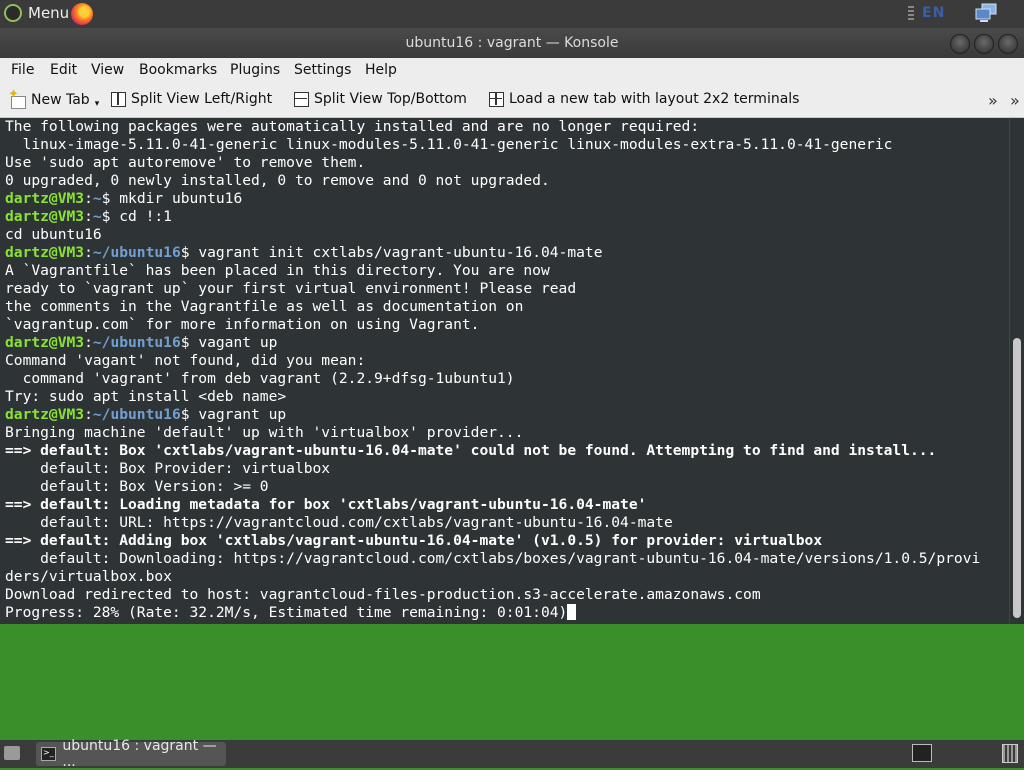  What do you see at coordinates (933, 13) in the screenshot?
I see `keyboard-layout-indicator: EN` at bounding box center [933, 13].